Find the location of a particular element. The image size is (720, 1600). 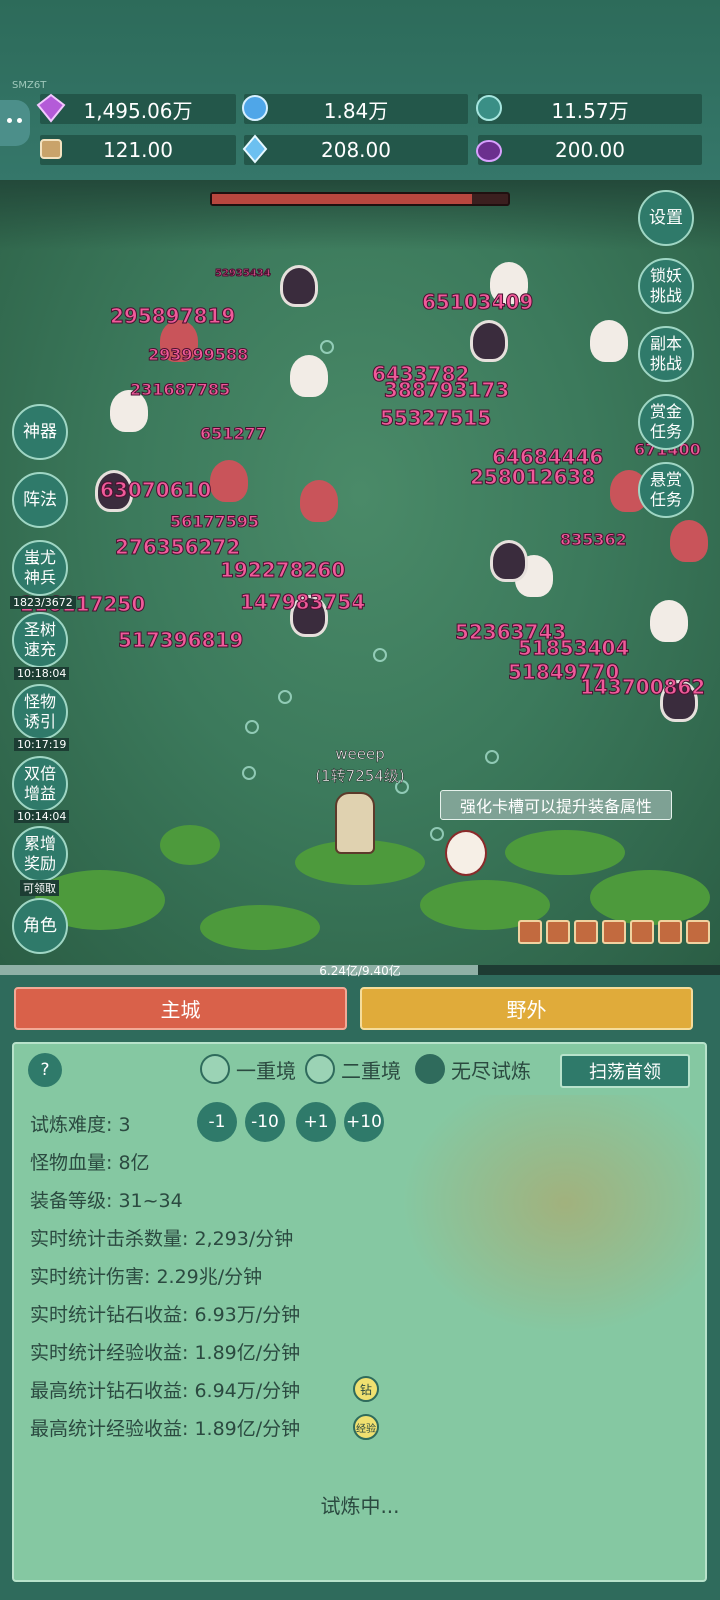

version-label: SMZ6T is located at coordinates (29, 85).